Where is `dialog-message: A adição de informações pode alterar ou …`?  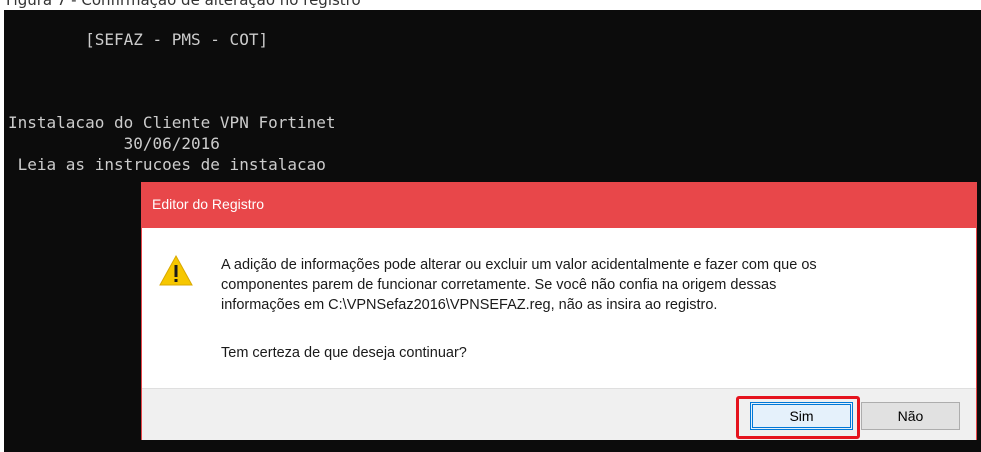
dialog-message: A adição de informações pode alterar ou … is located at coordinates (591, 285).